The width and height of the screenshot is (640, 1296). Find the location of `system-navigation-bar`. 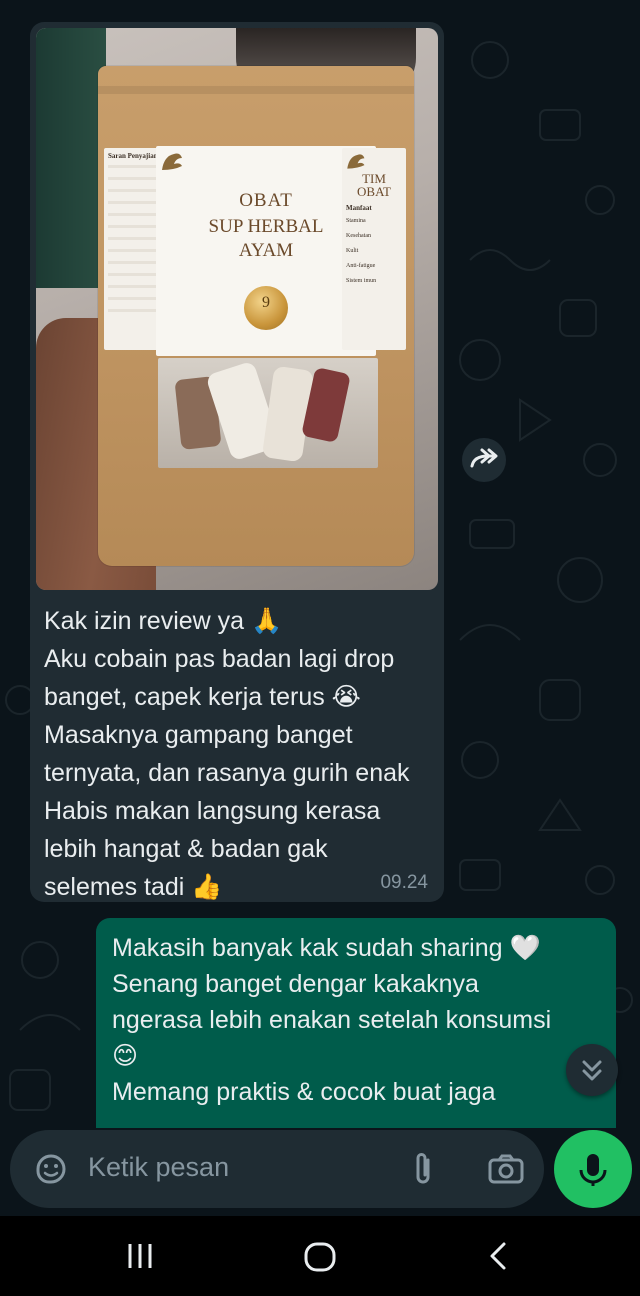

system-navigation-bar is located at coordinates (320, 1256).